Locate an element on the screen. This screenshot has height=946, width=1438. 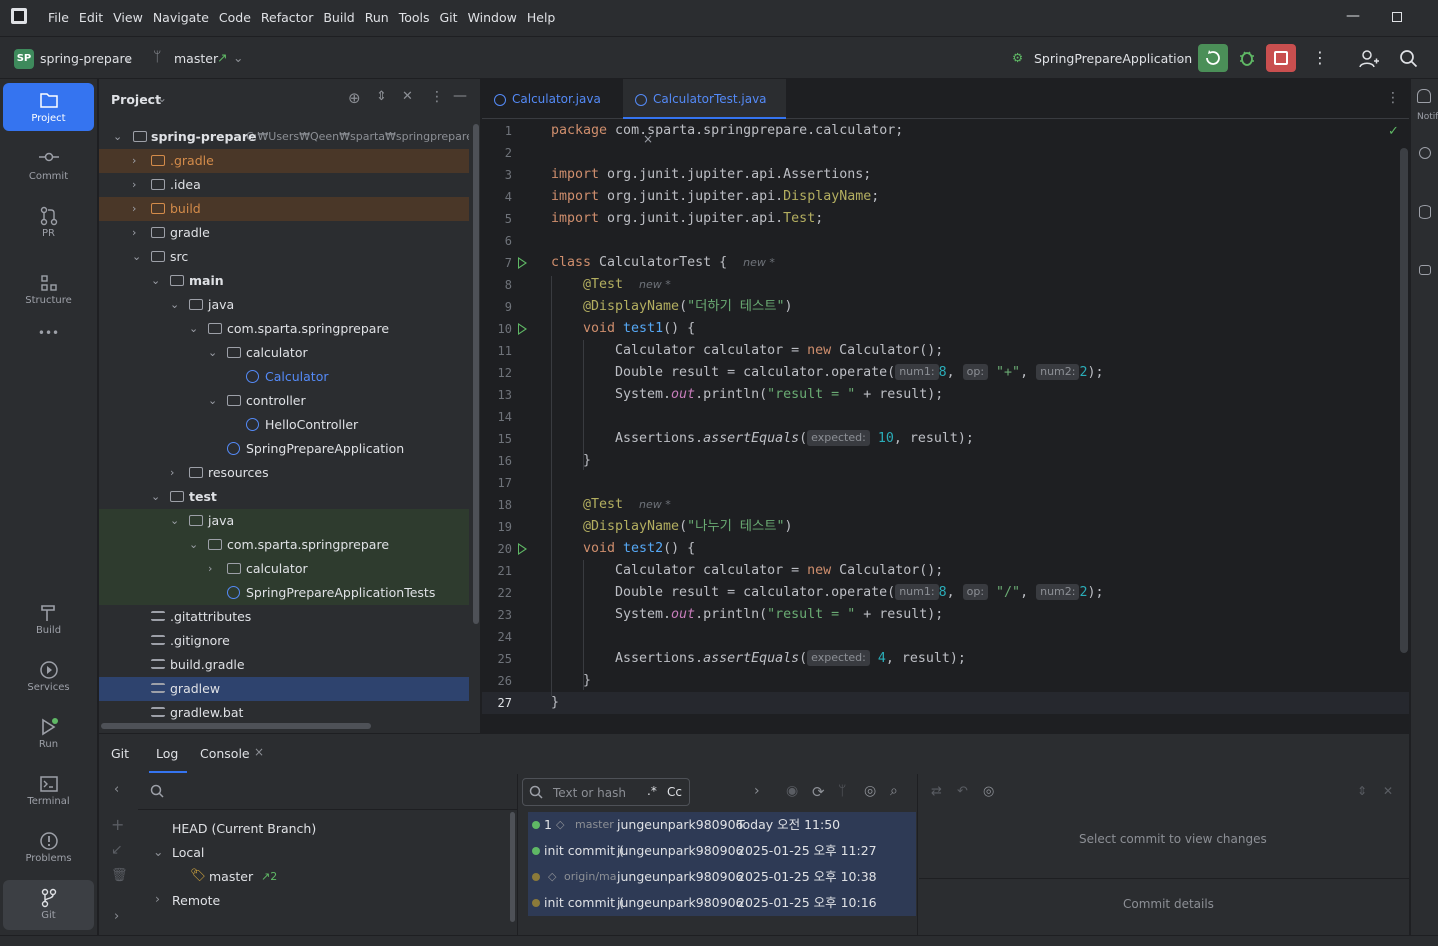
services-tool-button: Services is located at coordinates (48, 677).